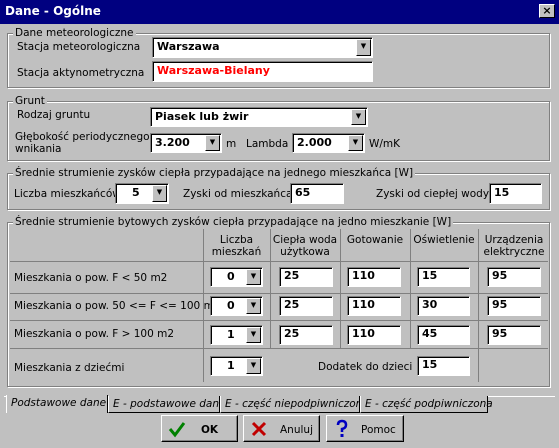 The width and height of the screenshot is (559, 448). Describe the element at coordinates (238, 194) in the screenshot. I see `resident-gain-label: Zyski od mieszkańca` at that location.